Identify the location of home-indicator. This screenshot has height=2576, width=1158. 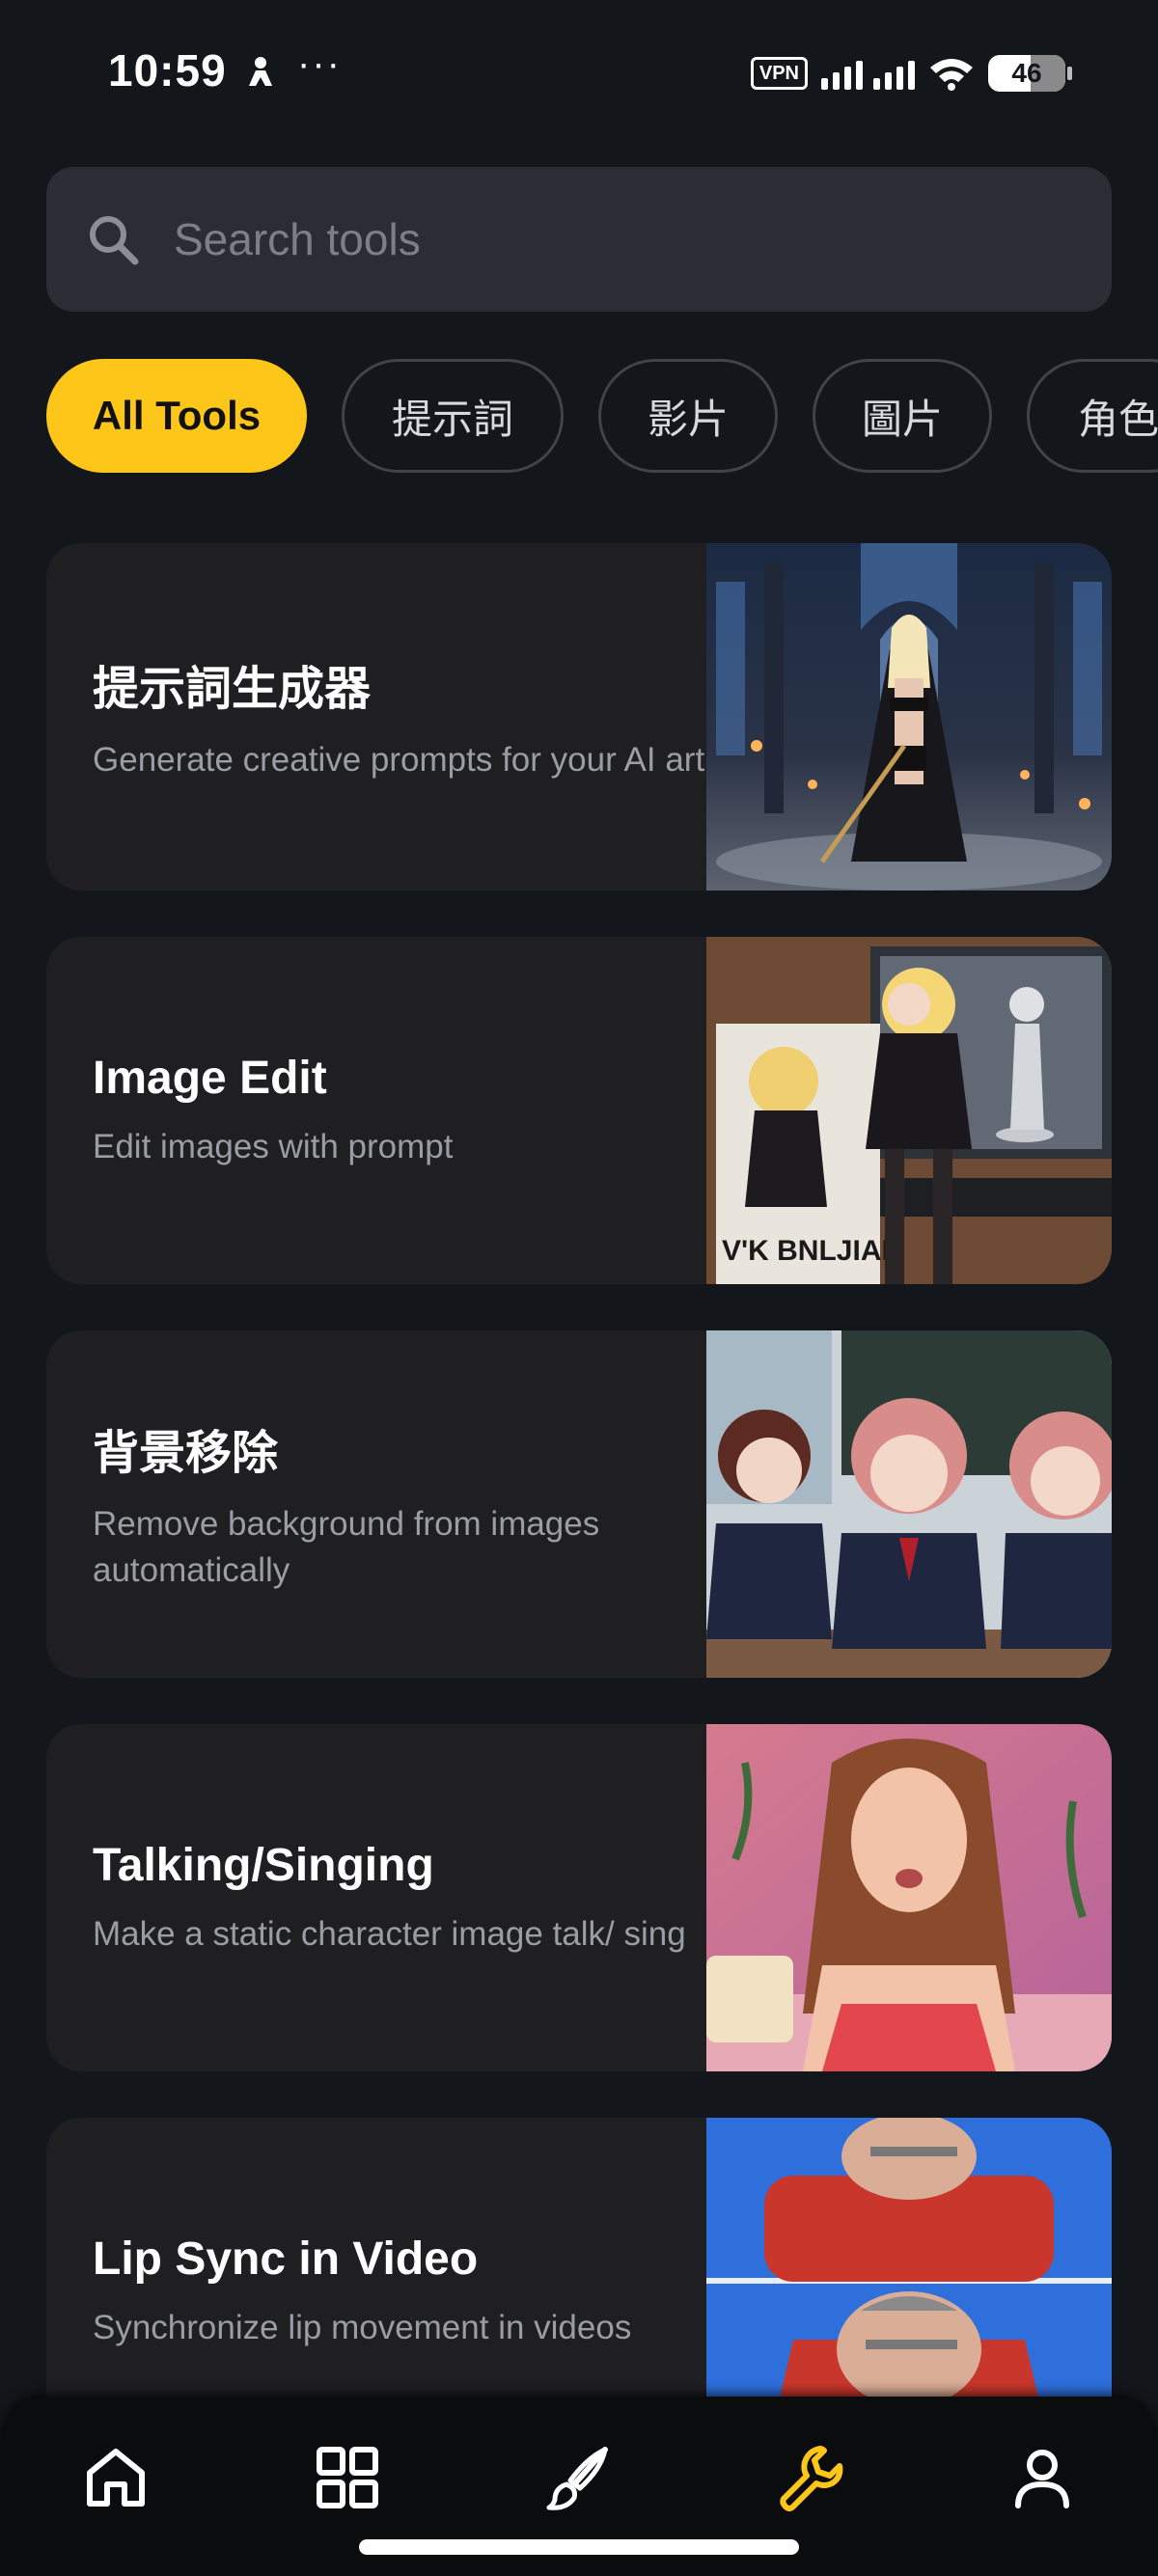
(579, 2547).